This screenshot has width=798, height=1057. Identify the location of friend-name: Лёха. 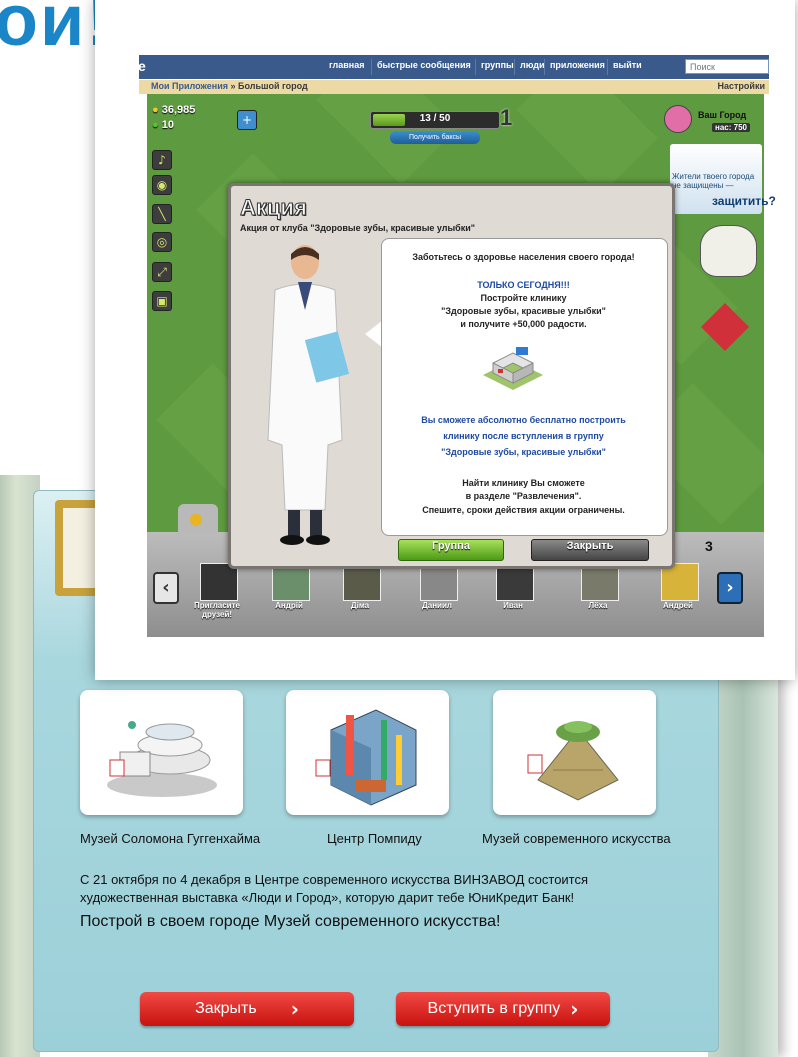
(598, 605).